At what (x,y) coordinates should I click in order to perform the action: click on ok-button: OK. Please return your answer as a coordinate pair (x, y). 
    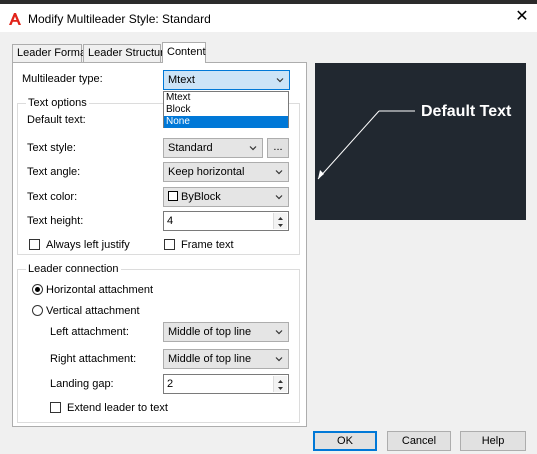
    Looking at the image, I should click on (345, 441).